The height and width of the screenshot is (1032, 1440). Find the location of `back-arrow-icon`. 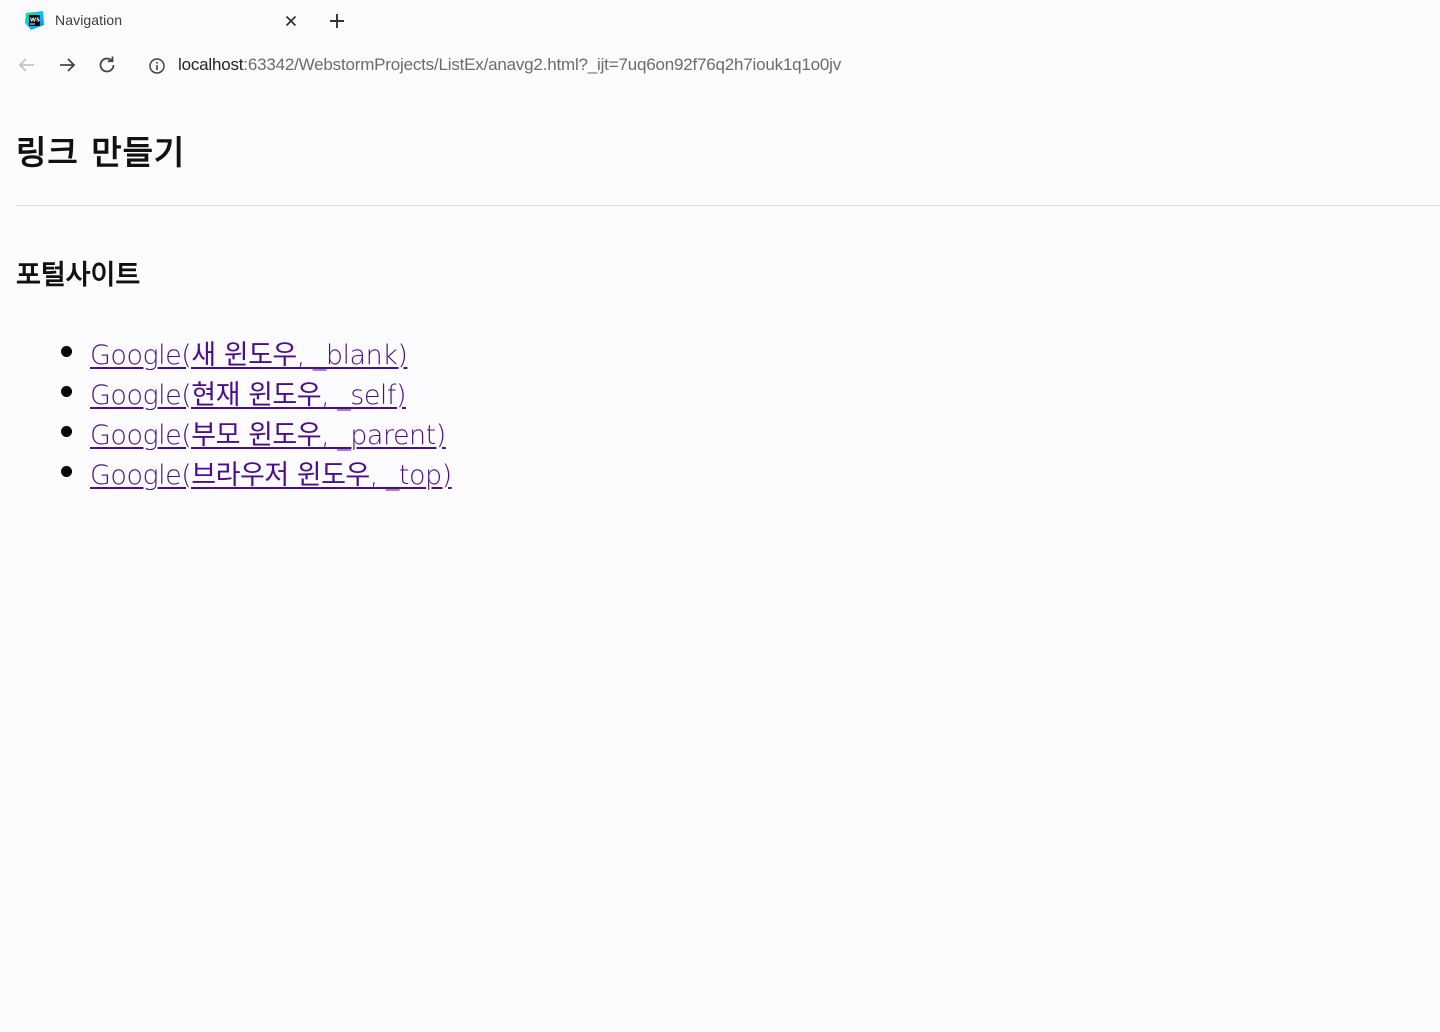

back-arrow-icon is located at coordinates (27, 65).